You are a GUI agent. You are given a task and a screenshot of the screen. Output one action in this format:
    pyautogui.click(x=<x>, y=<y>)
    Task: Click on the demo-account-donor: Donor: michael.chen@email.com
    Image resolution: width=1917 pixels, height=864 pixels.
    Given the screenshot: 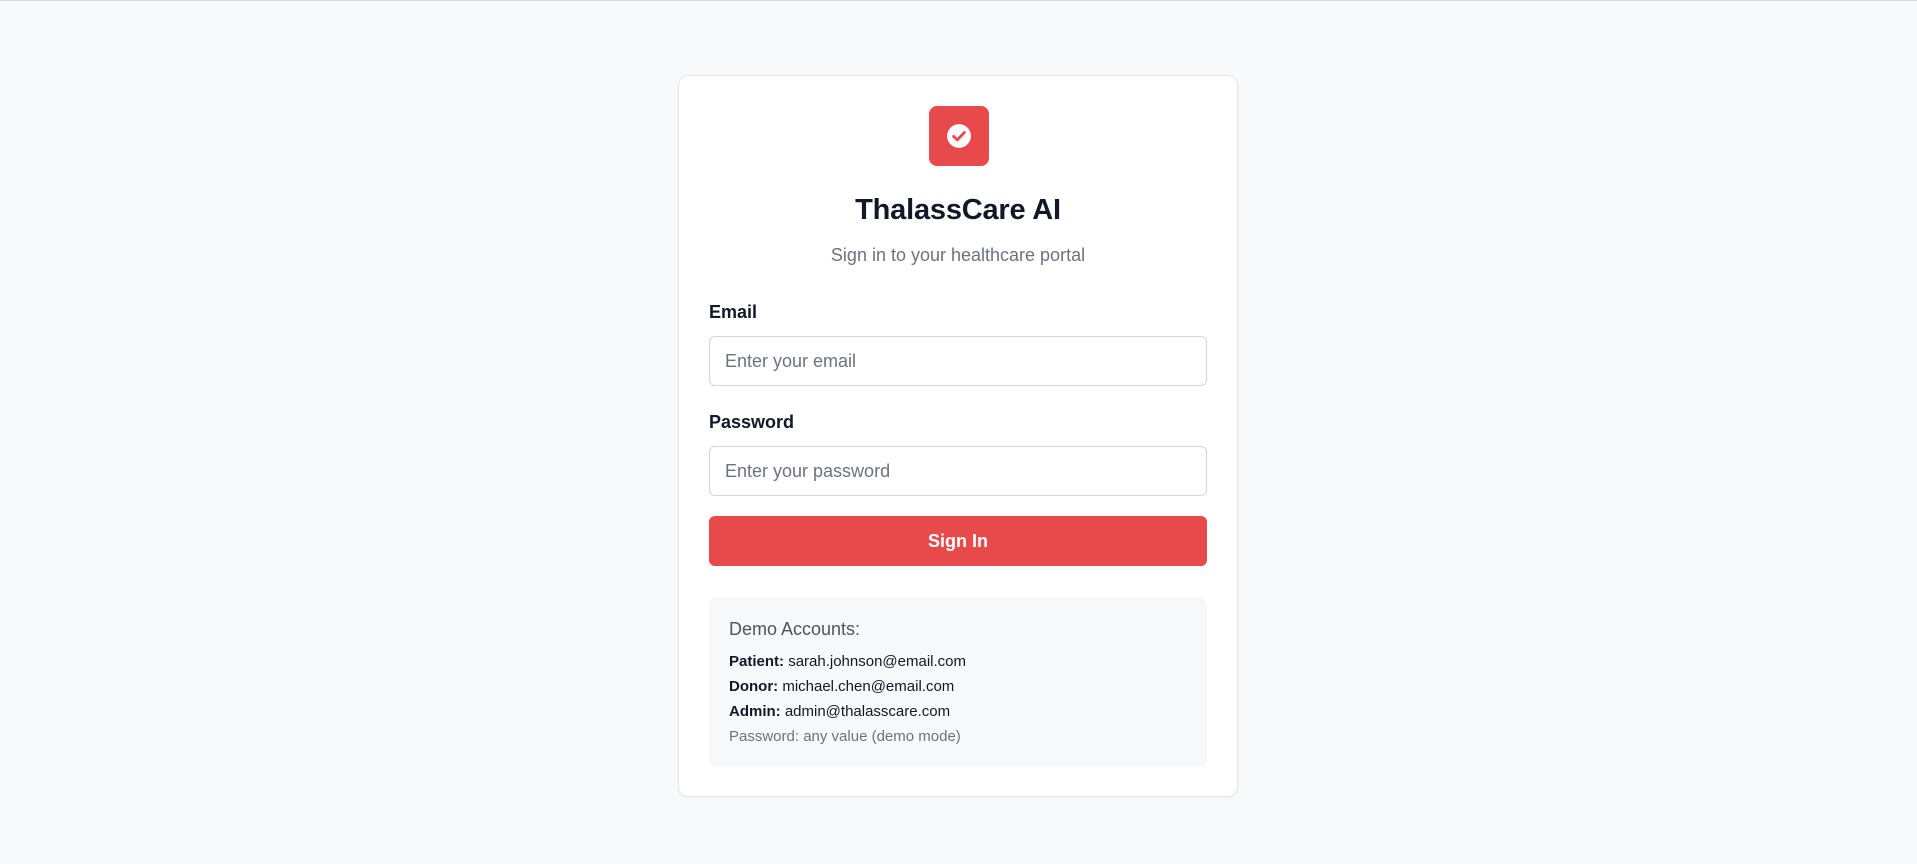 What is the action you would take?
    pyautogui.click(x=841, y=686)
    